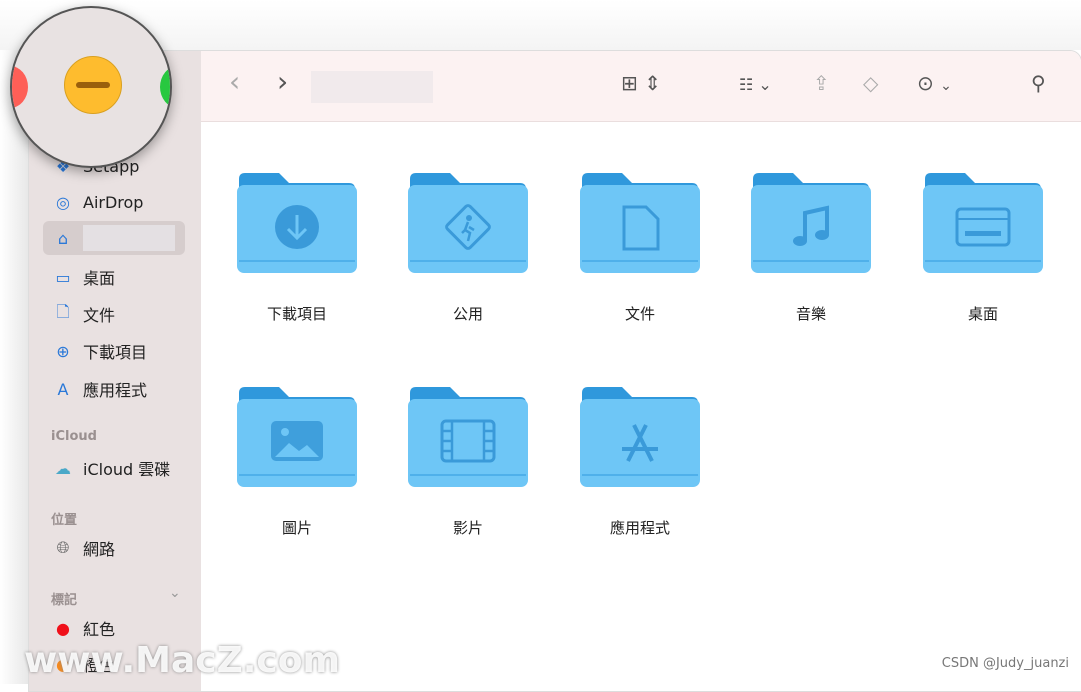 The height and width of the screenshot is (692, 1081). Describe the element at coordinates (64, 600) in the screenshot. I see `tags-header: 標記` at that location.